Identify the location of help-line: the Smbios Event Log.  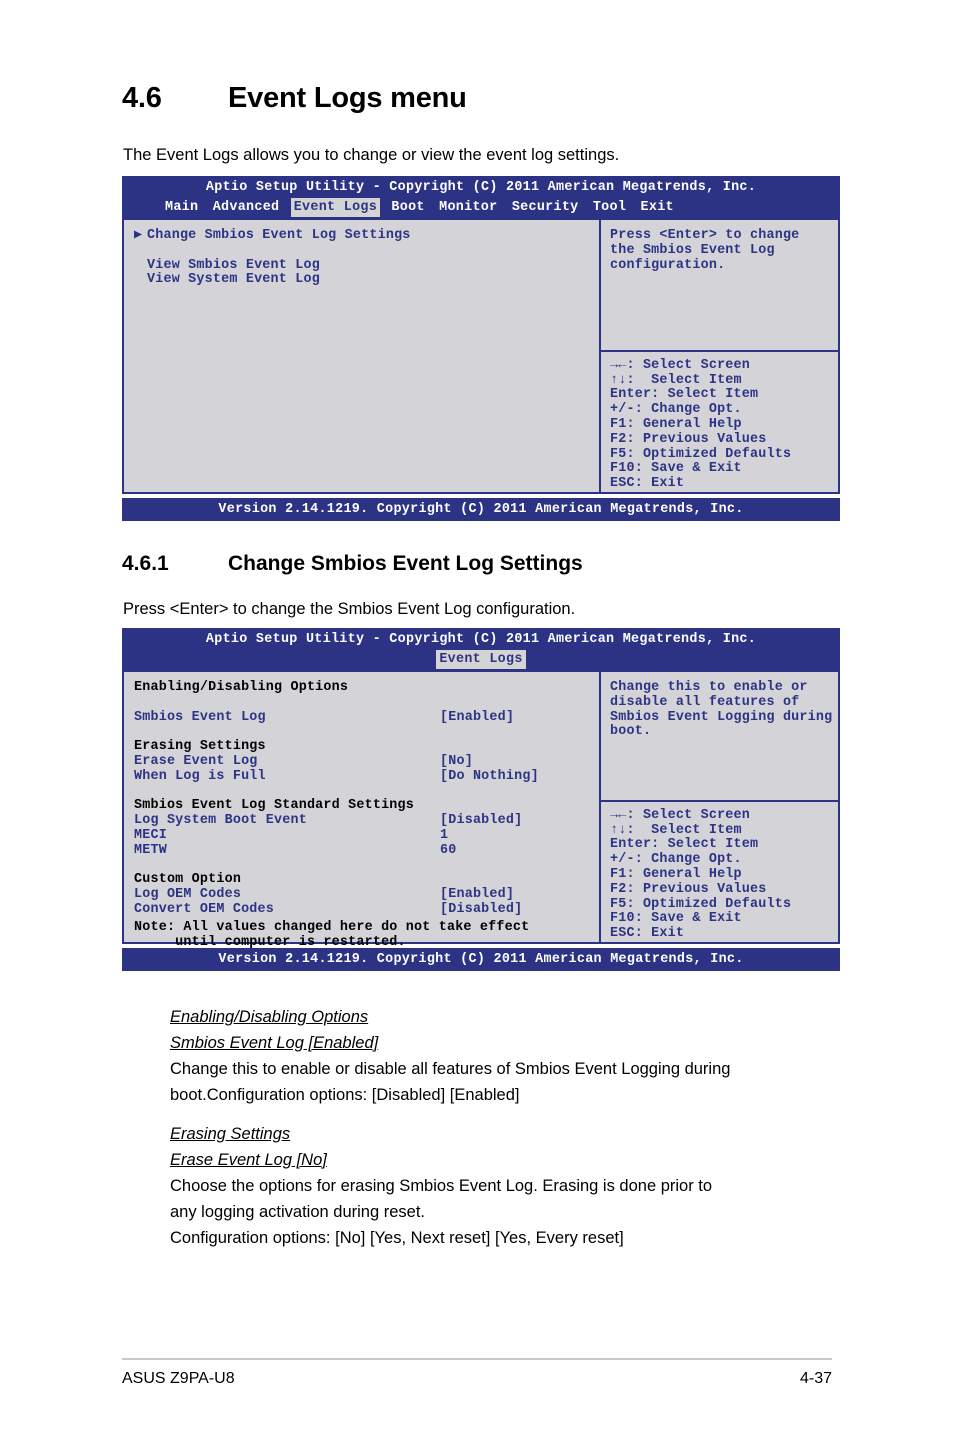
(692, 250).